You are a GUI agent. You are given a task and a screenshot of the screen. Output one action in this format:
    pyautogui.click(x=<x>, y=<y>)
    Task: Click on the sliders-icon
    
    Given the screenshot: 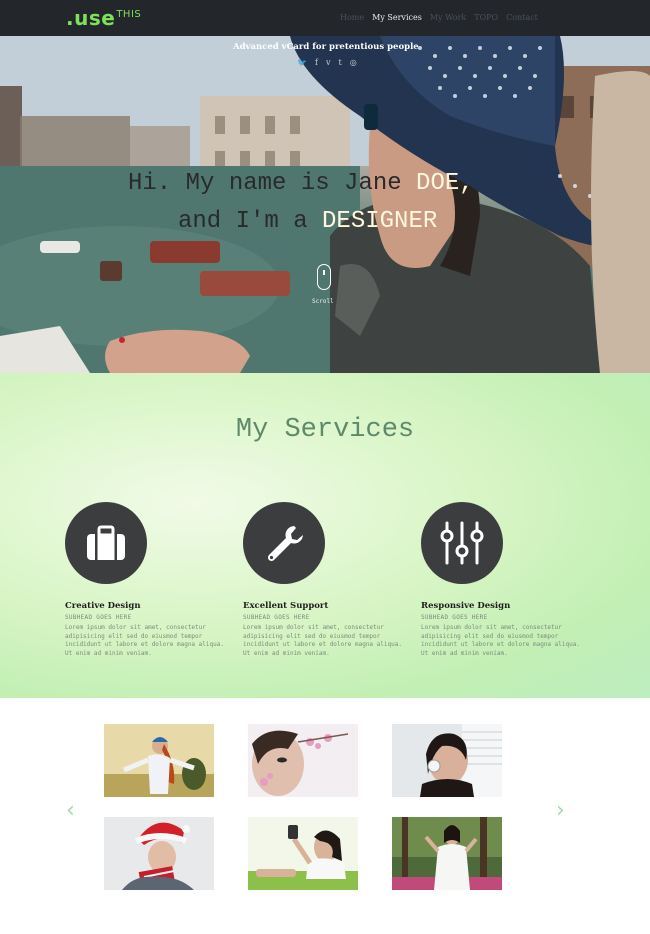 What is the action you would take?
    pyautogui.click(x=462, y=543)
    